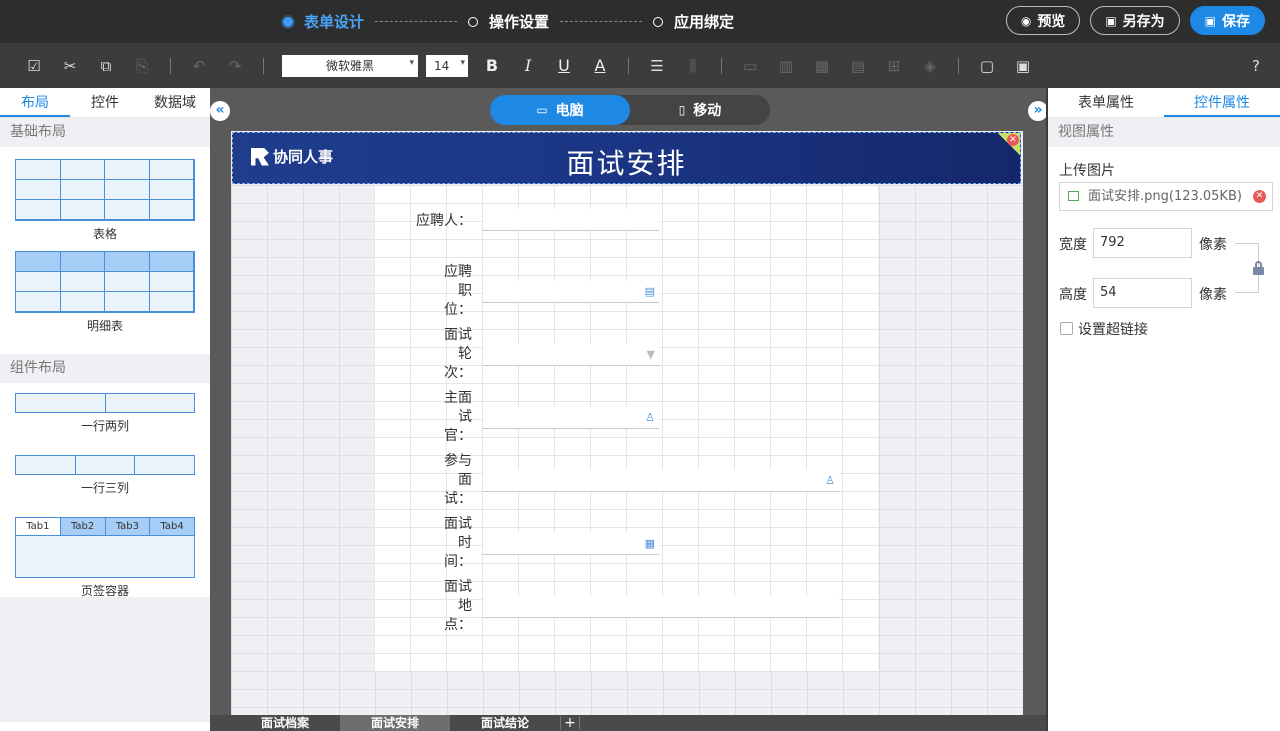 The image size is (1280, 731). What do you see at coordinates (1038, 111) in the screenshot?
I see `collapse-right-icon: »` at bounding box center [1038, 111].